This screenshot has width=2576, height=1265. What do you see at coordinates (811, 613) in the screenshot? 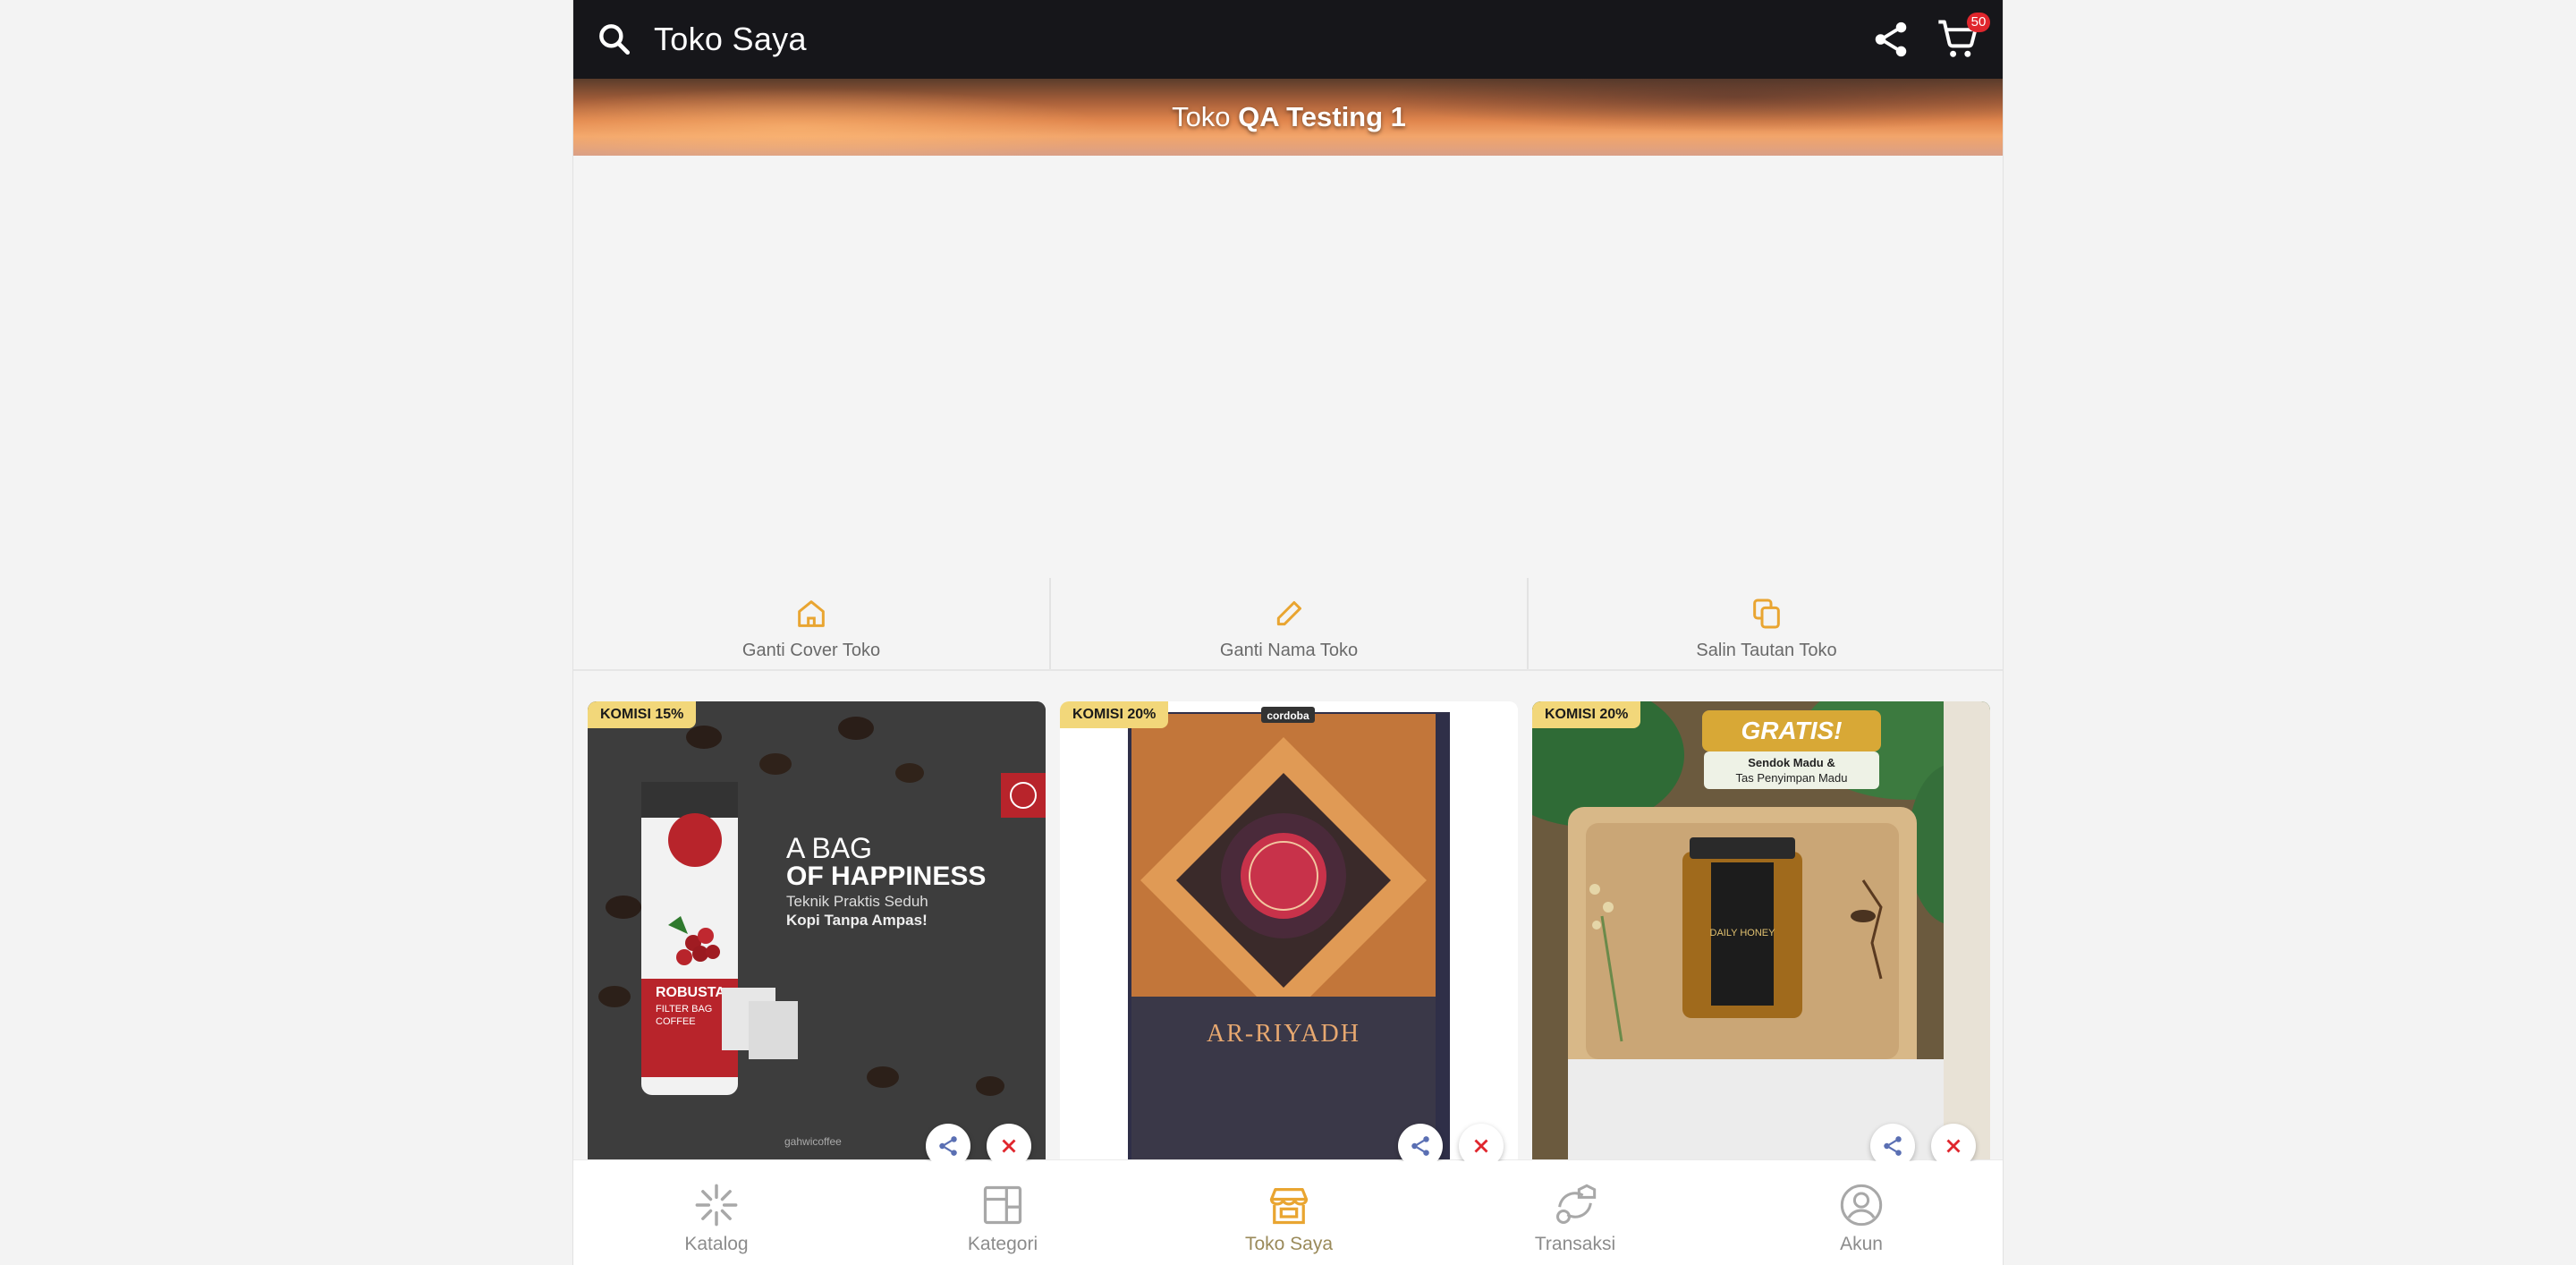
I see `home-icon` at bounding box center [811, 613].